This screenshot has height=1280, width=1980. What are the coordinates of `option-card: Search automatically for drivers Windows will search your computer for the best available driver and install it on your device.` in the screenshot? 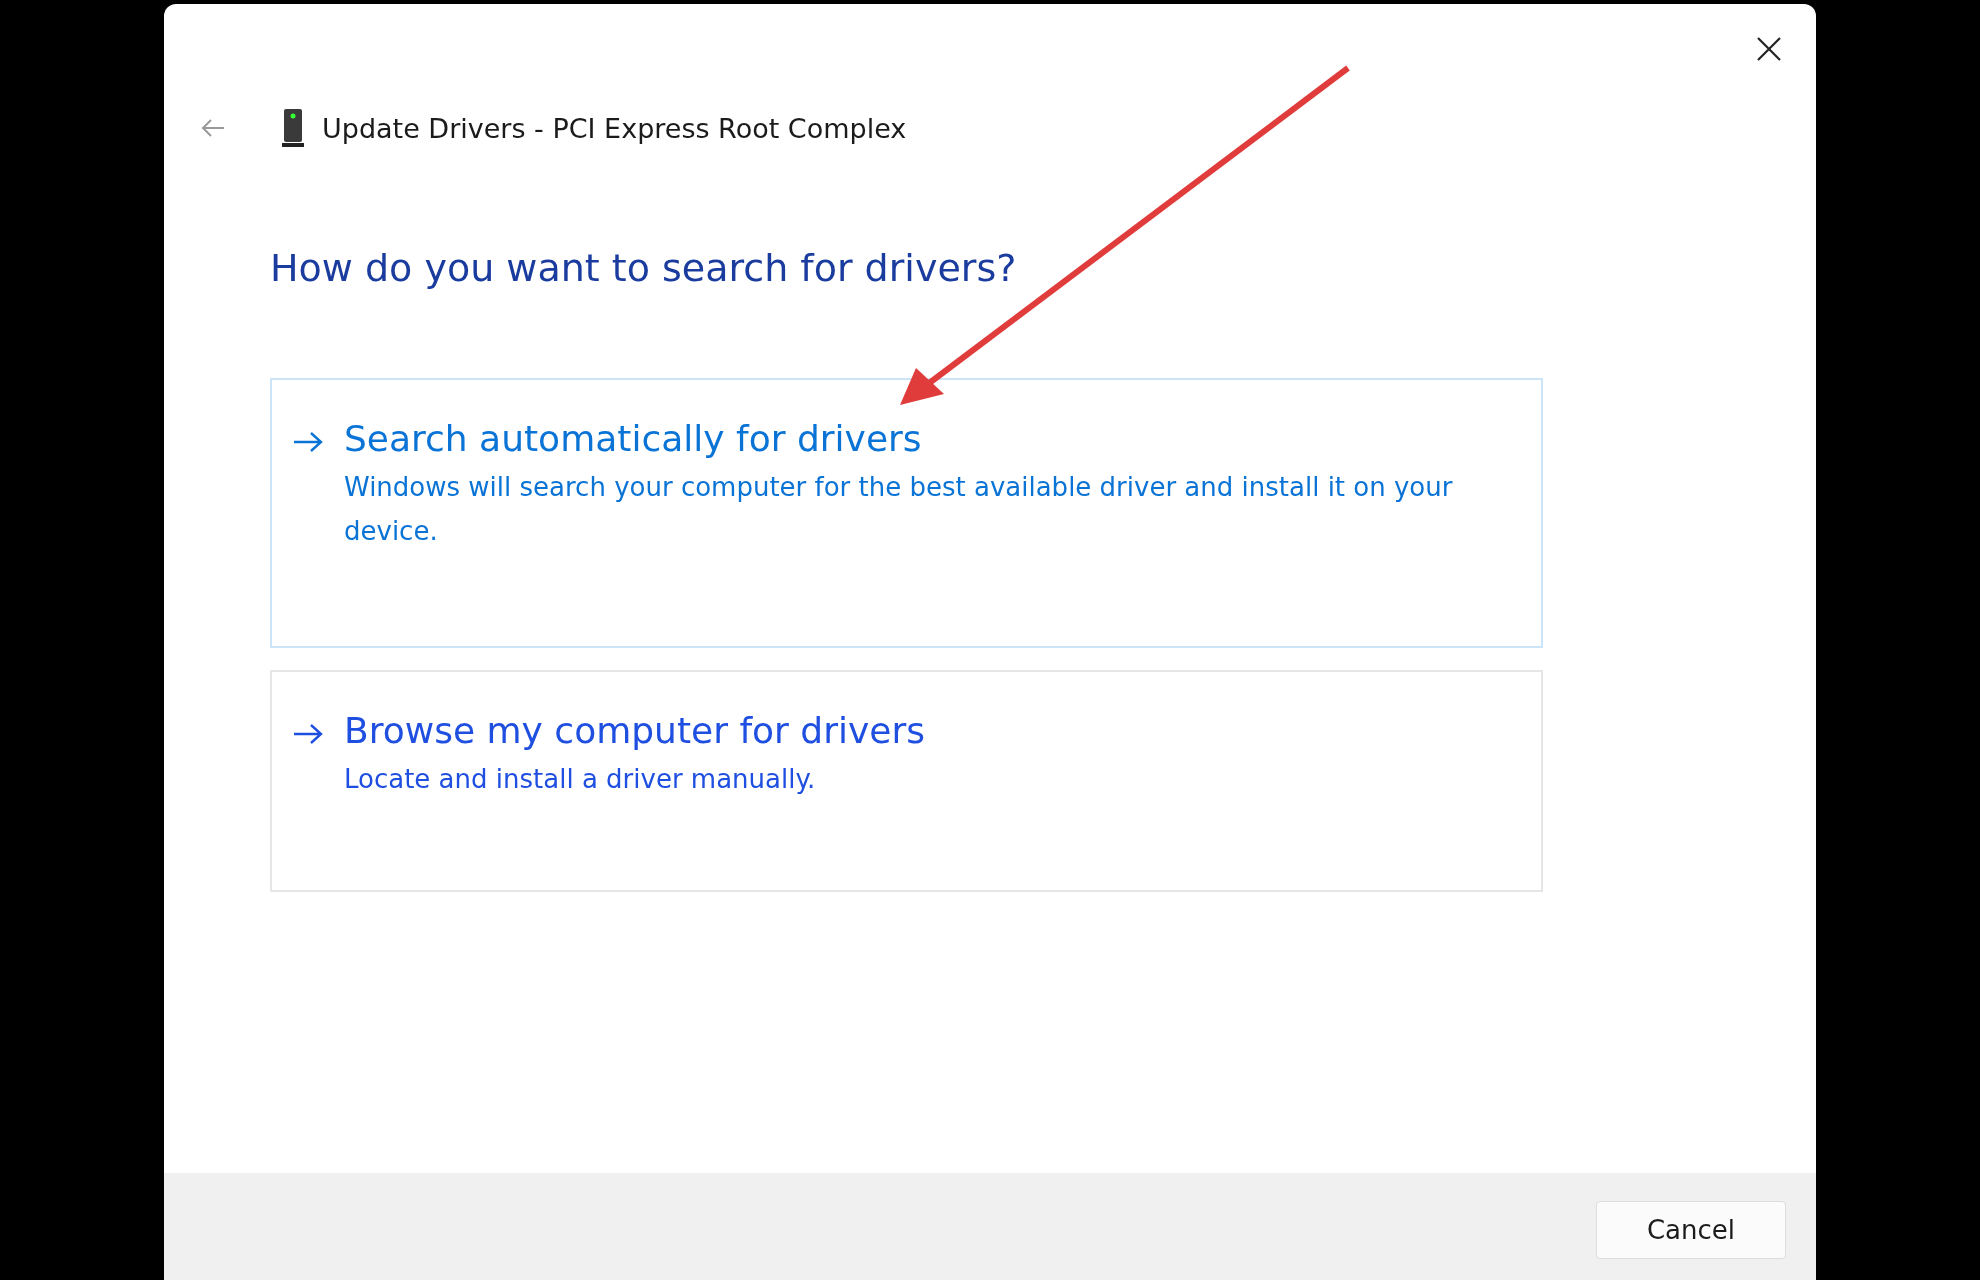 It's located at (906, 513).